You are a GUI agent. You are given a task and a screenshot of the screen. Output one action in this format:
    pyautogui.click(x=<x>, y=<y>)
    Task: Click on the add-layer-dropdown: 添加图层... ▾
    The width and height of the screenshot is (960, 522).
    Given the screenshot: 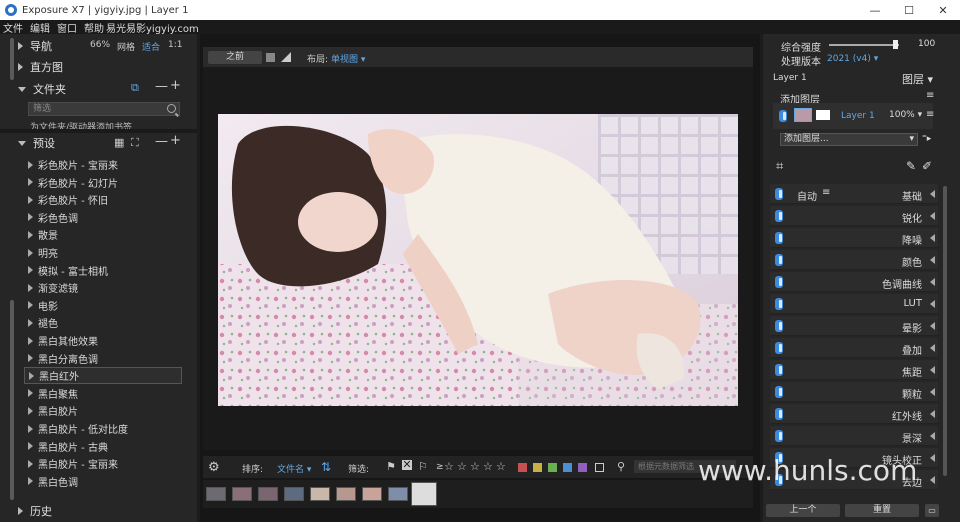 What is the action you would take?
    pyautogui.click(x=849, y=139)
    